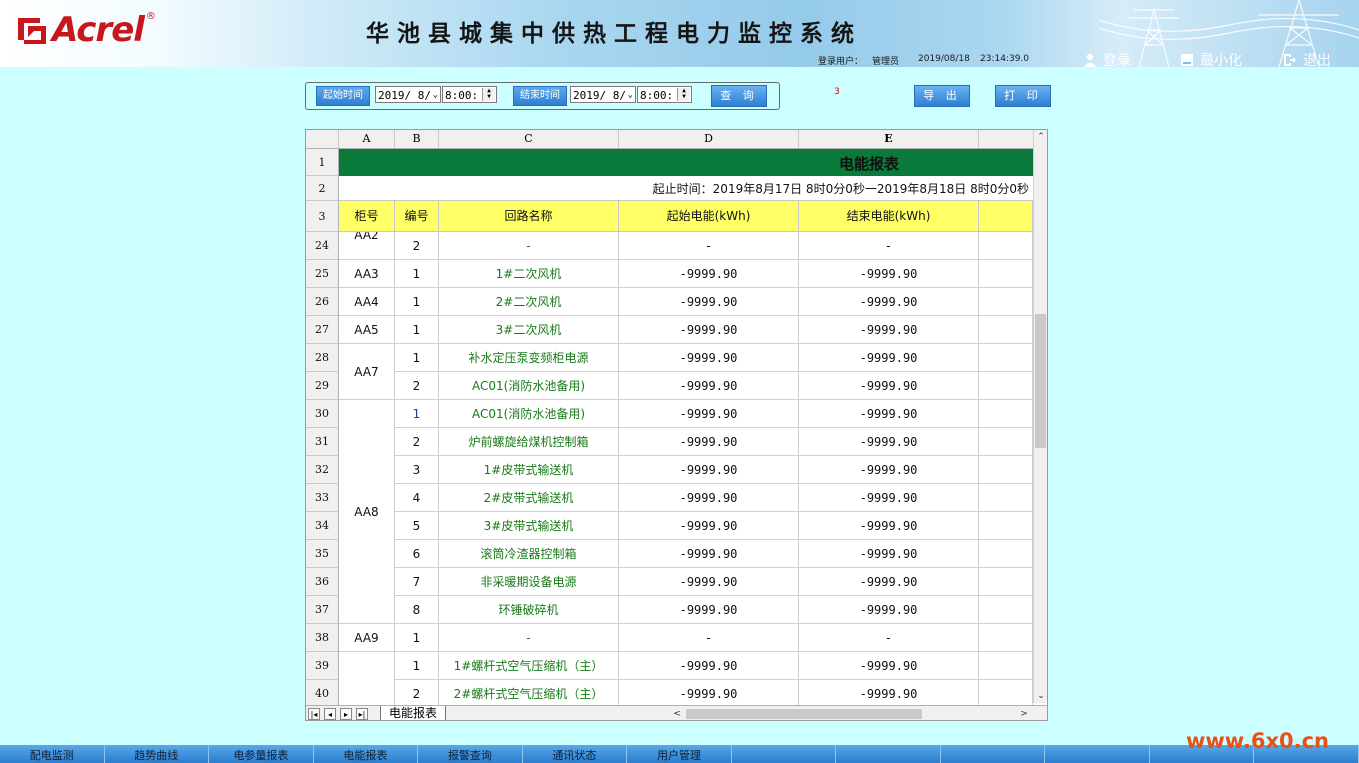 Image resolution: width=1359 pixels, height=763 pixels. Describe the element at coordinates (417, 582) in the screenshot. I see `cell-number: 7` at that location.